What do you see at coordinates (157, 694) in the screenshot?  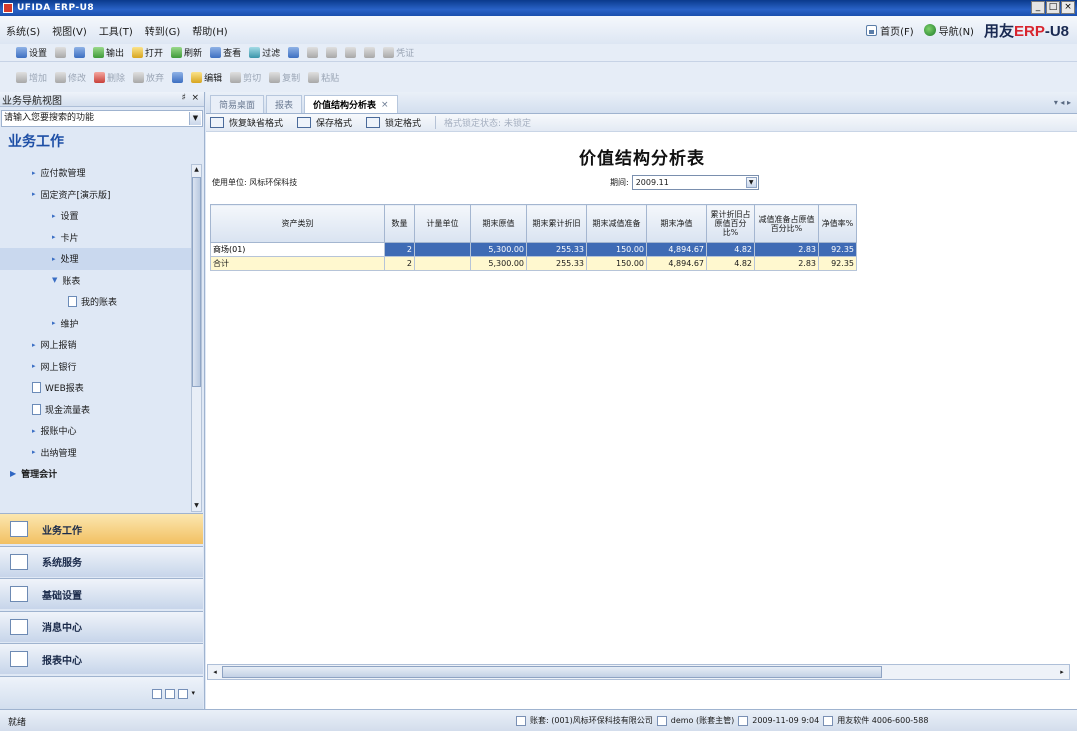 I see `footer-settings-icon` at bounding box center [157, 694].